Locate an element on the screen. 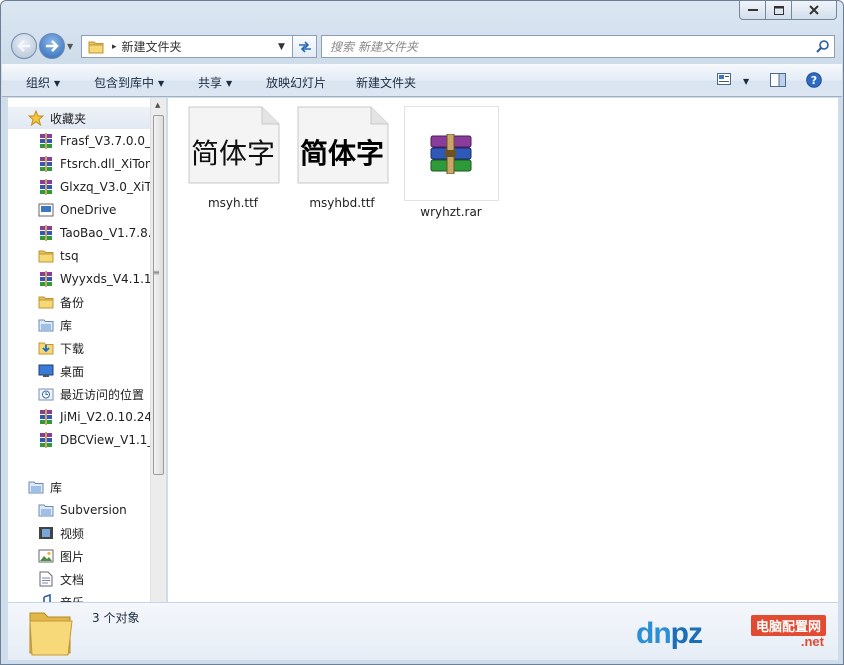 This screenshot has height=665, width=844. nav-item-label: 备份 is located at coordinates (72, 302).